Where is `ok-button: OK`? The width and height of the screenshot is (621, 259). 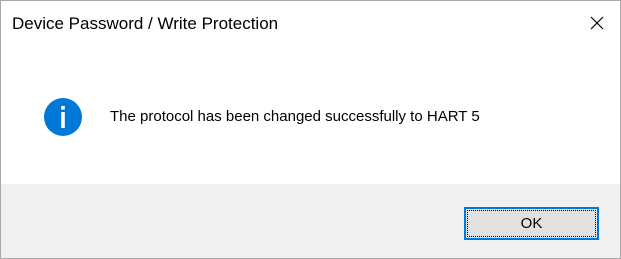 ok-button: OK is located at coordinates (531, 223).